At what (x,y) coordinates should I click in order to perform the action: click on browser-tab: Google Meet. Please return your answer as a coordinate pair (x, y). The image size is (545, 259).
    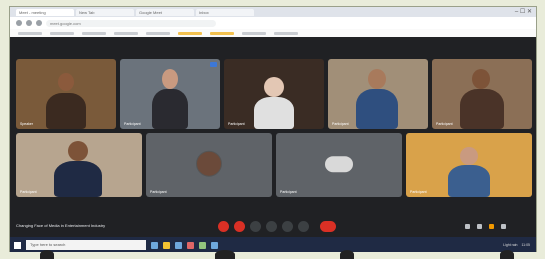
    Looking at the image, I should click on (165, 12).